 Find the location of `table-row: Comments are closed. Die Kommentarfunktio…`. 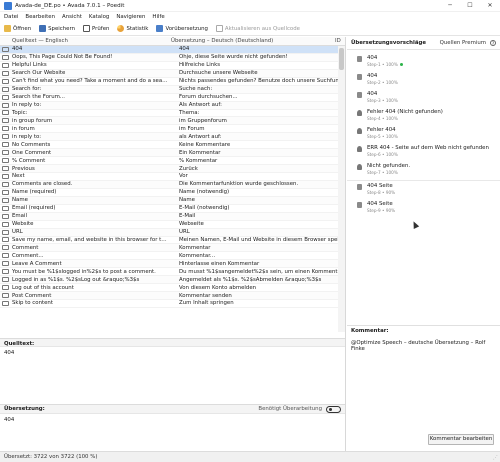

table-row: Comments are closed. Die Kommentarfunktio… is located at coordinates (172, 184).